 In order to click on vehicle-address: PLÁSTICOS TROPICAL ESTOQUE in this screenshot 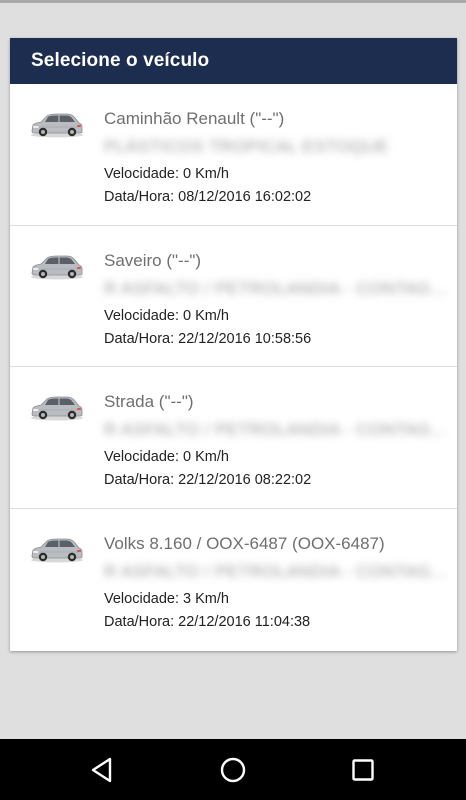, I will do `click(246, 146)`.